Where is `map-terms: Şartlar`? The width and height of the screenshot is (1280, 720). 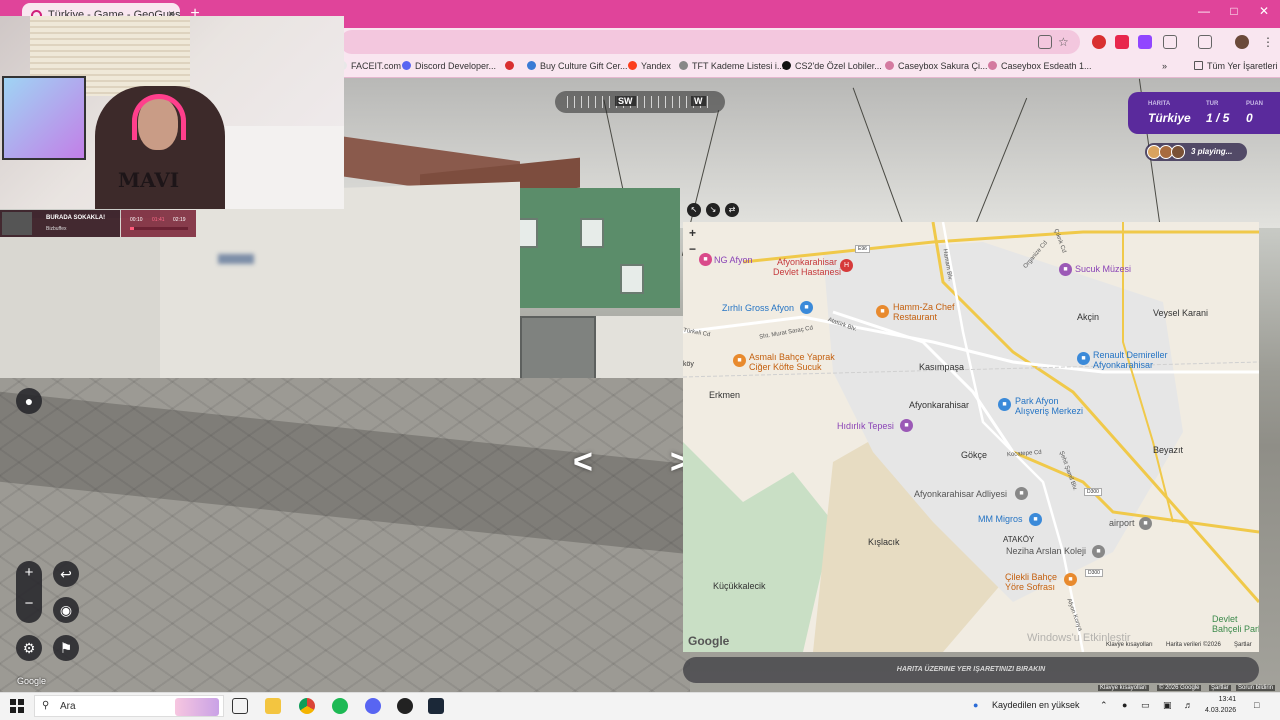
map-terms: Şartlar is located at coordinates (1243, 645).